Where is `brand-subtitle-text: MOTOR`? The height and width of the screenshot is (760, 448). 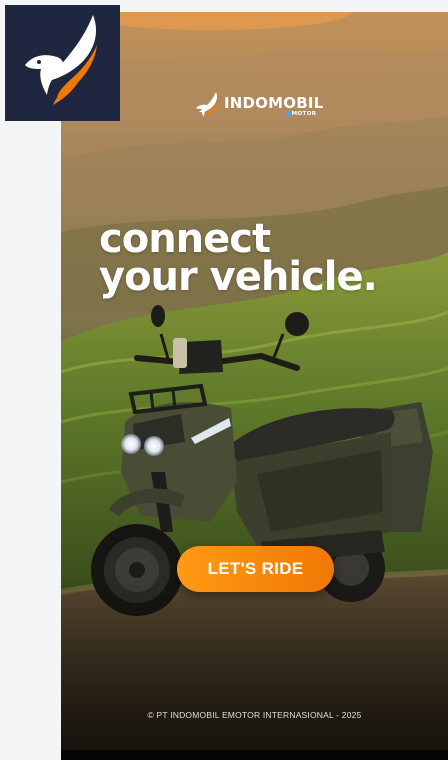 brand-subtitle-text: MOTOR is located at coordinates (304, 114).